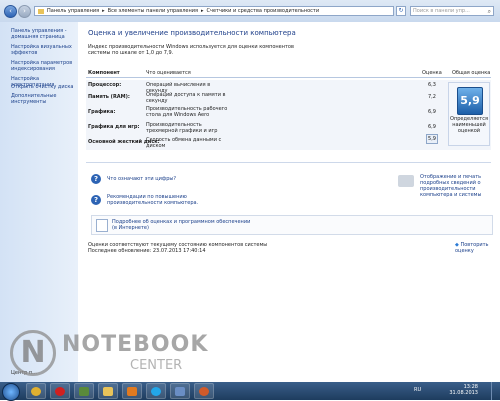 This screenshot has width=500, height=401. What do you see at coordinates (11, 392) in the screenshot?
I see `start-button` at bounding box center [11, 392].